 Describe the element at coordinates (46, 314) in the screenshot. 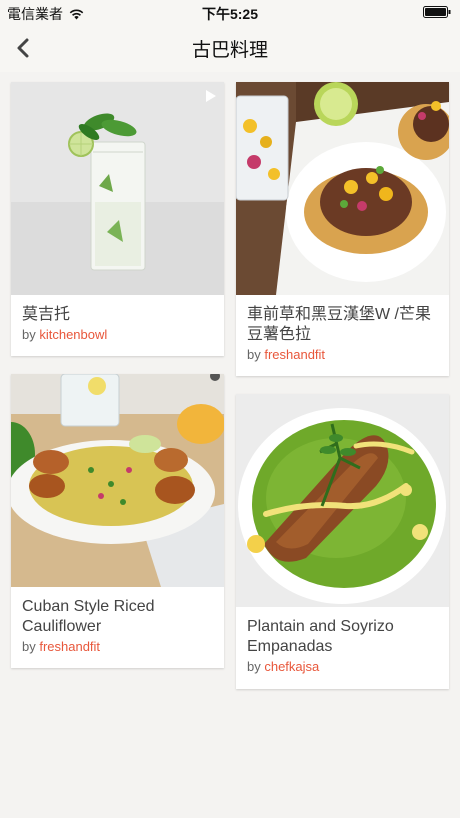

I see `recipe-name: 莫吉托` at that location.